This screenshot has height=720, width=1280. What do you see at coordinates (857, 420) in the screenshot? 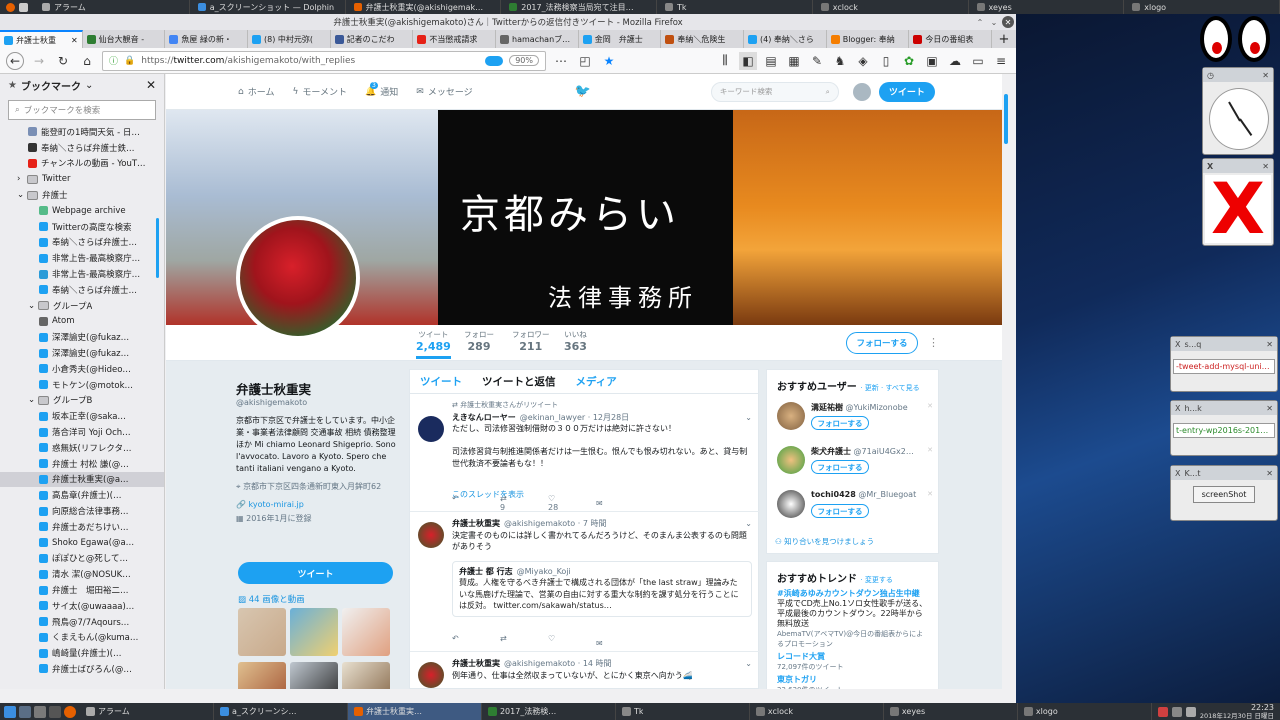
I see `suggested-user: 溝延祐樹 @YukiMizonobe フォローする ✕` at bounding box center [857, 420].